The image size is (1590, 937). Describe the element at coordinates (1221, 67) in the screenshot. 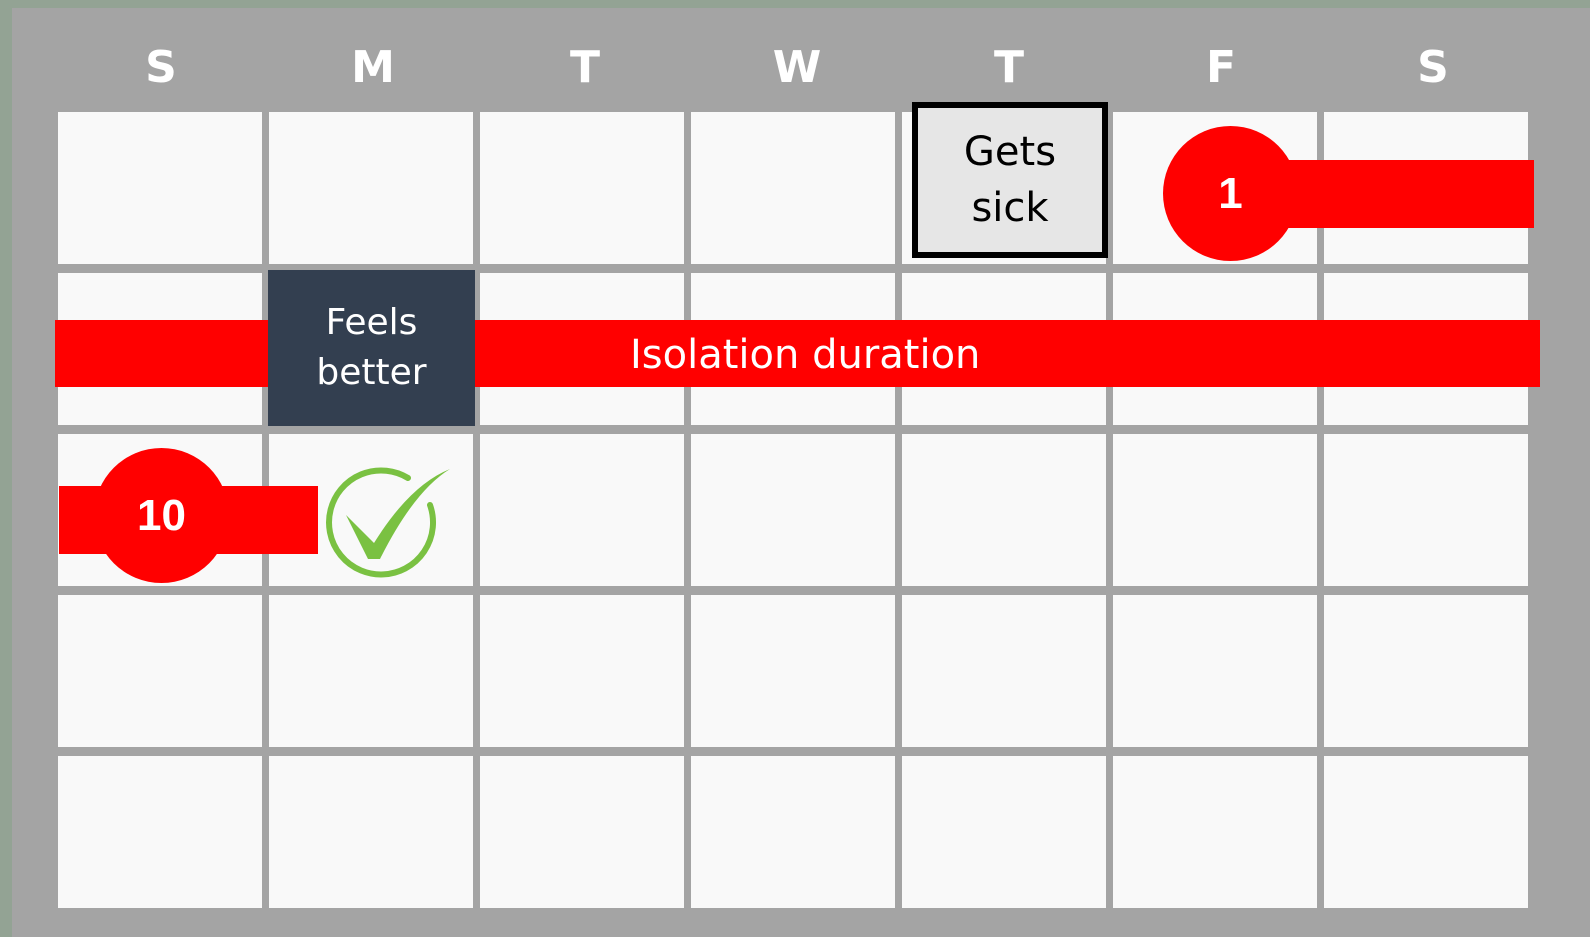

I see `day-header-fri: F` at that location.